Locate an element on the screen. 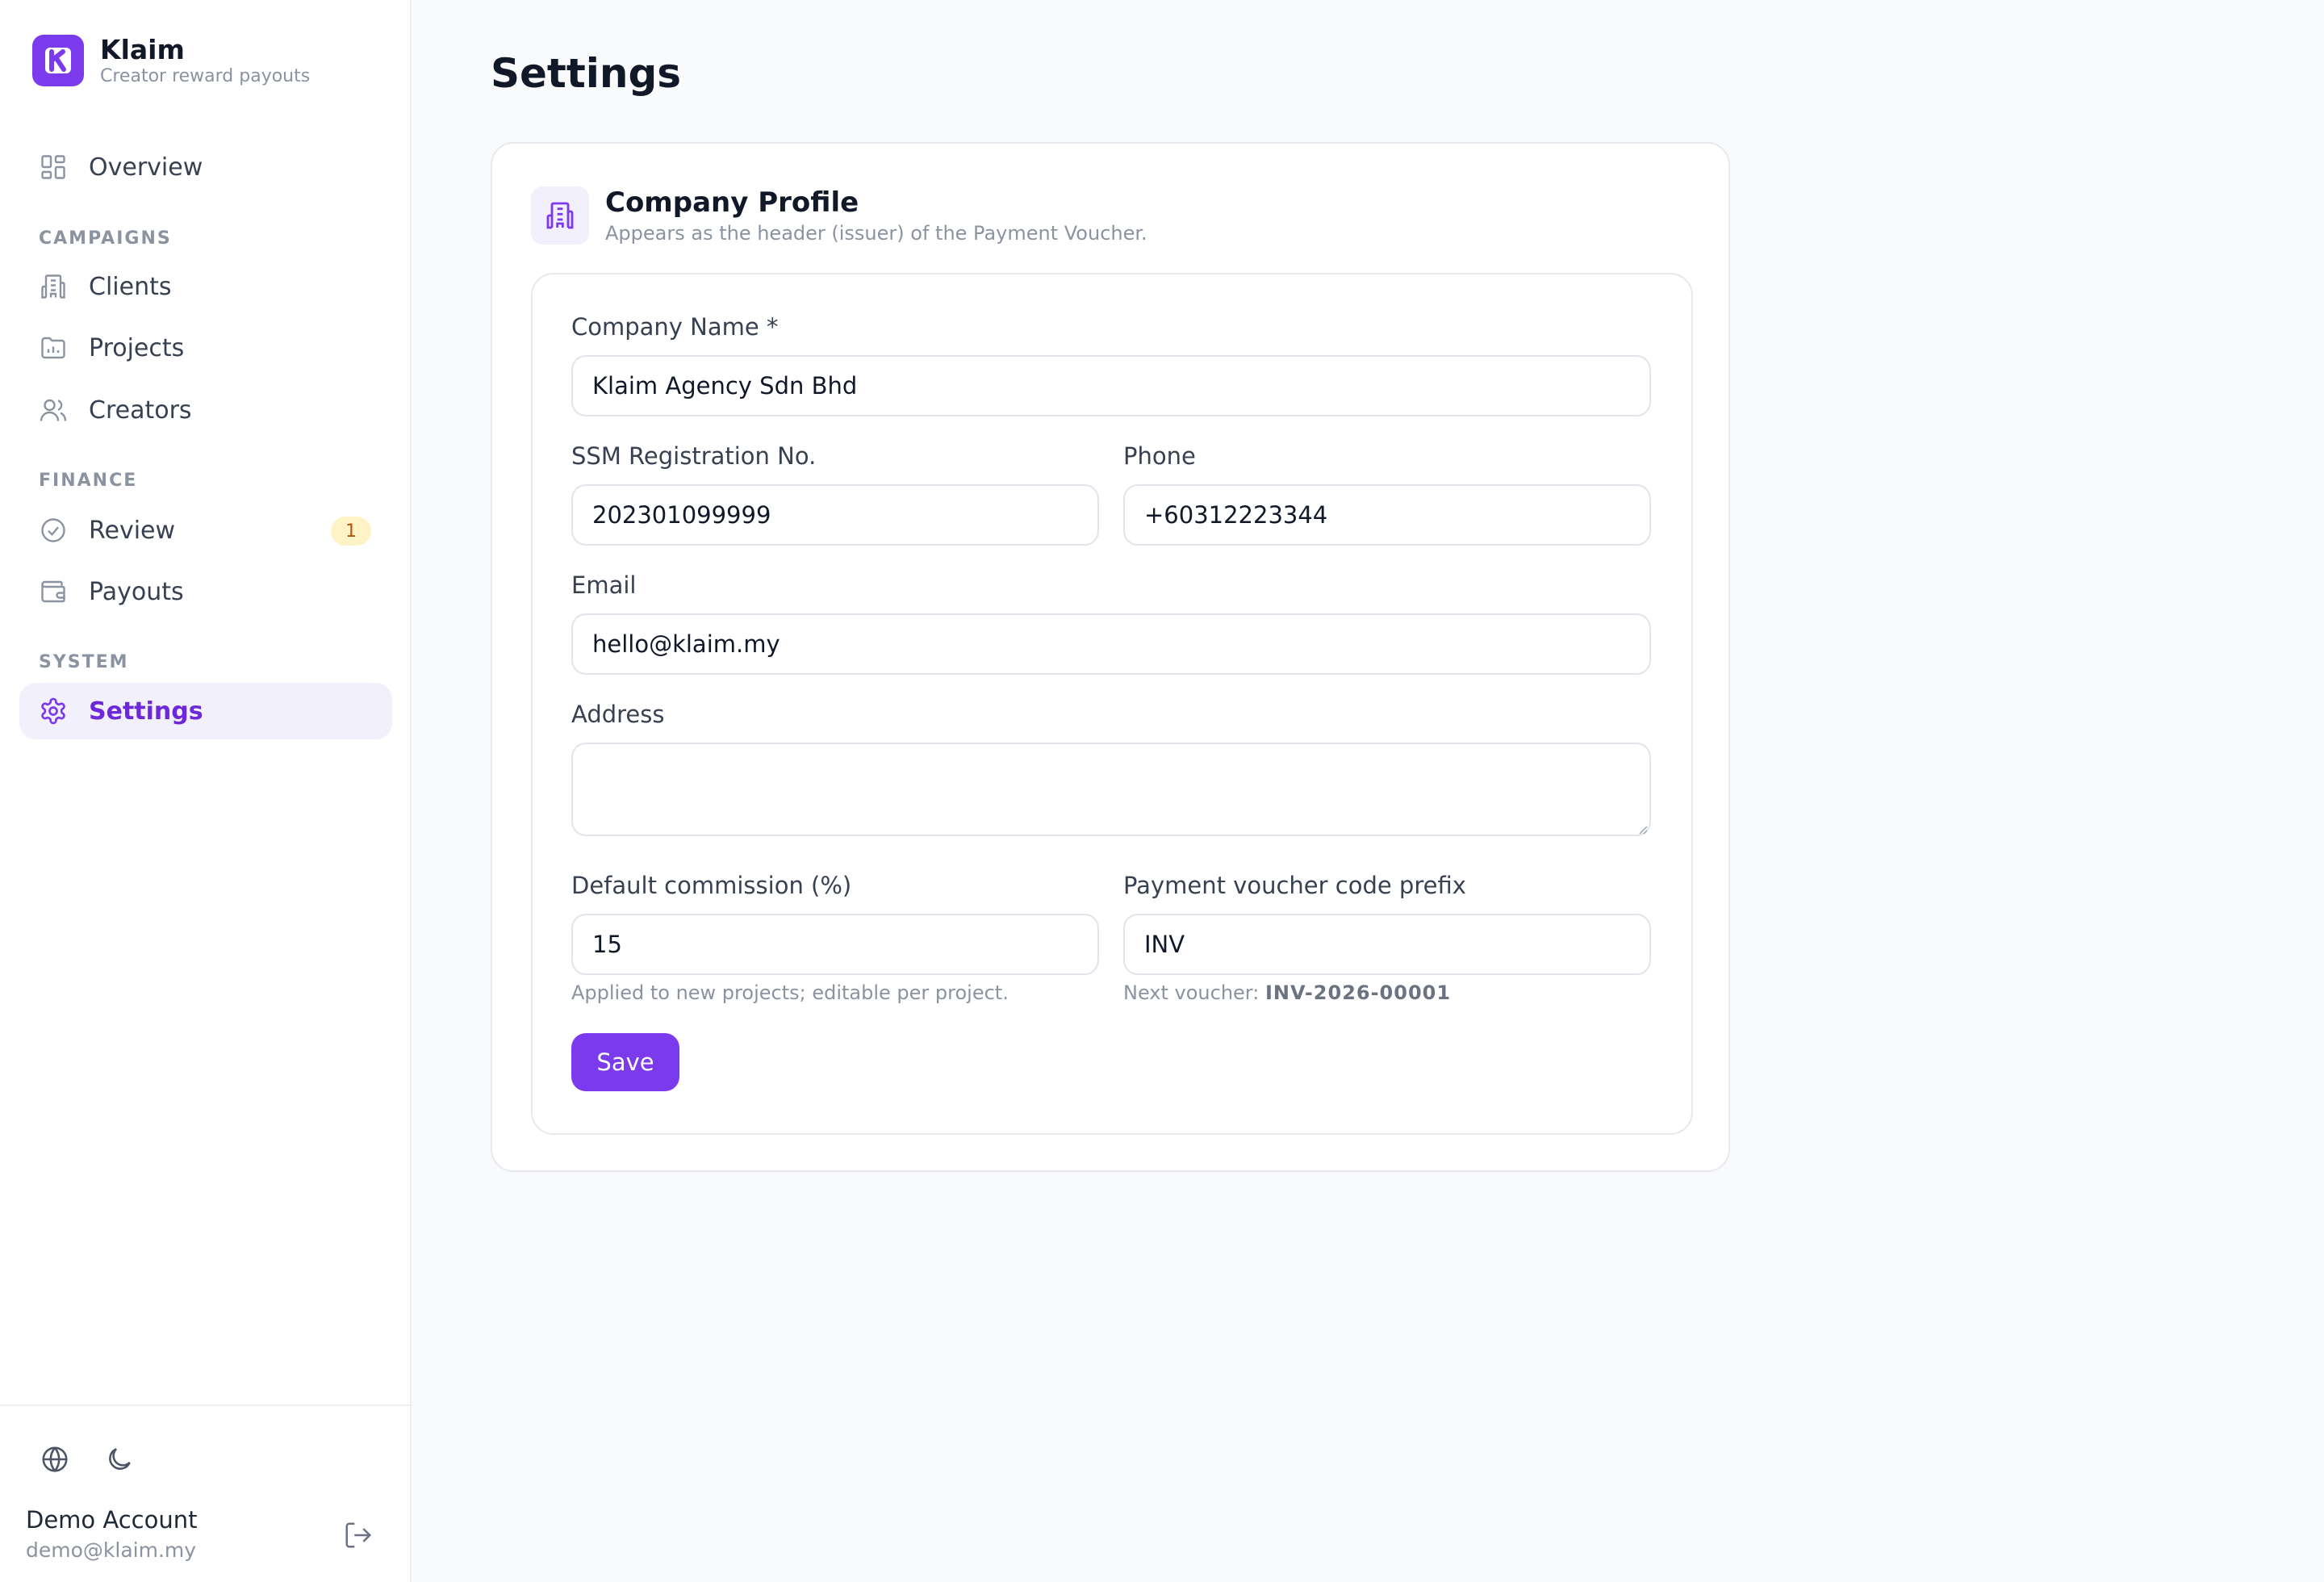  sidebar-item-payouts: Payouts is located at coordinates (205, 591).